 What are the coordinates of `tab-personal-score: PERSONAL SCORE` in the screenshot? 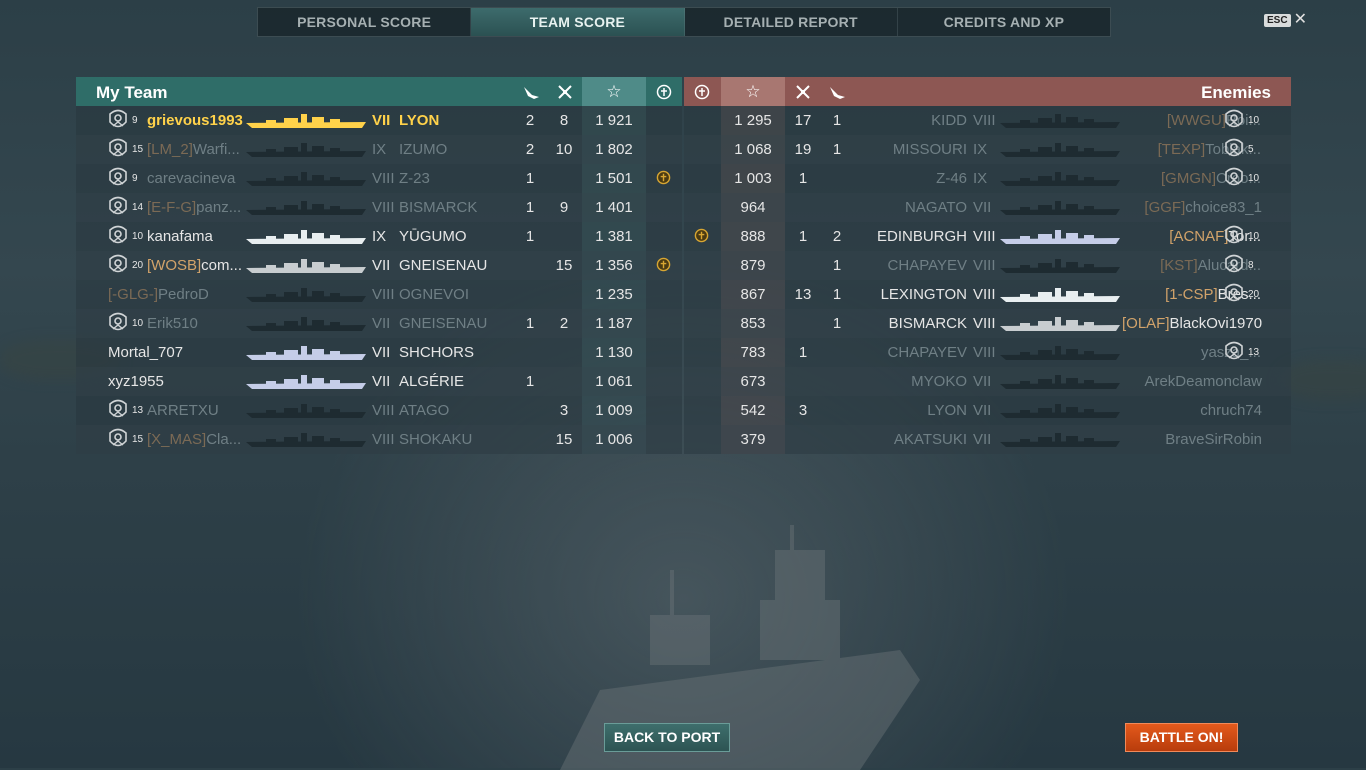 It's located at (365, 22).